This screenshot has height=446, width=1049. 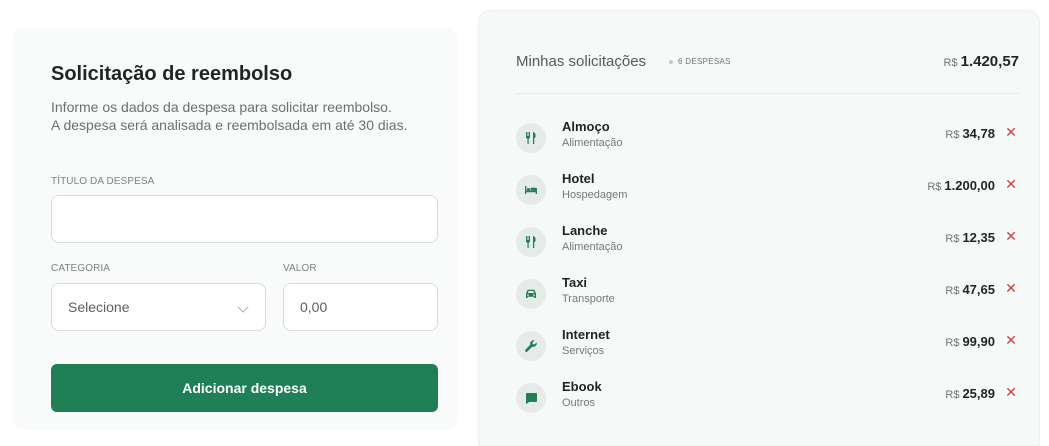 I want to click on expense-title: Internet, so click(x=586, y=334).